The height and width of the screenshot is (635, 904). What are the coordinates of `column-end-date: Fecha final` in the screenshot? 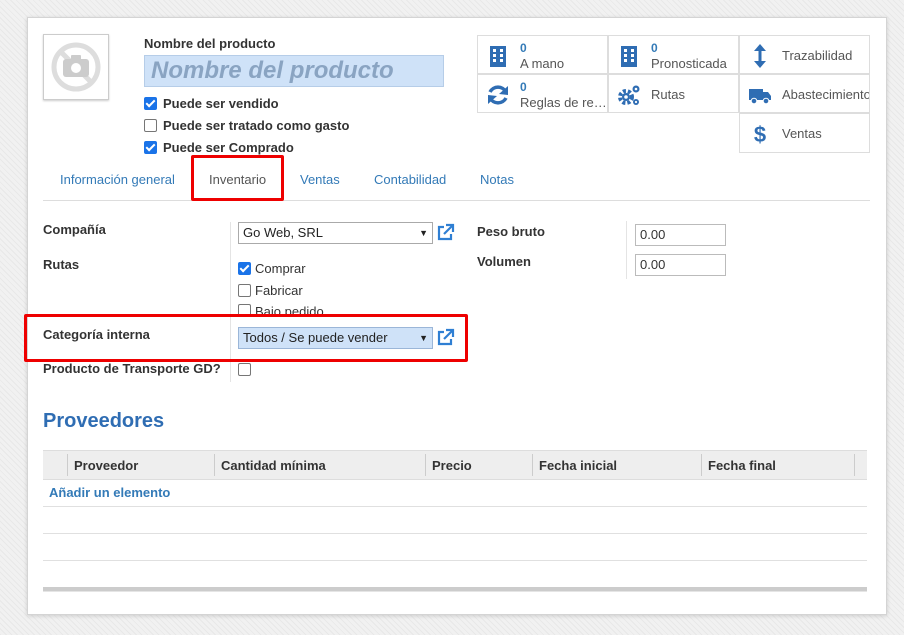 It's located at (742, 465).